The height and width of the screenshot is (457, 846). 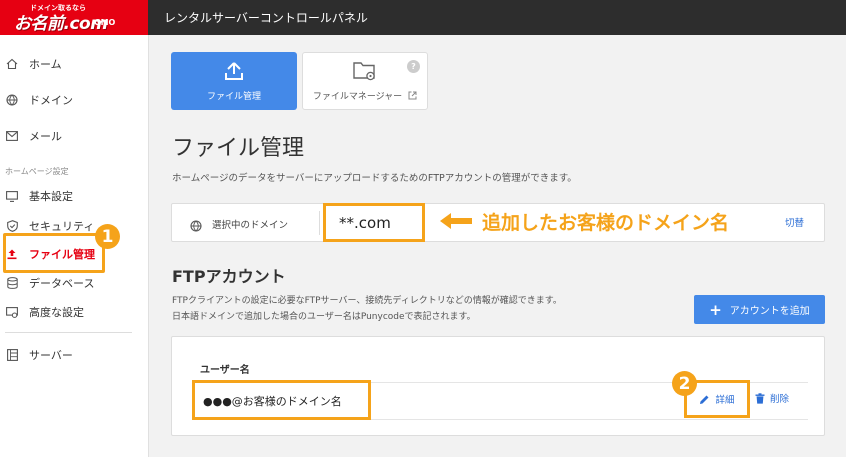 I want to click on database-icon, so click(x=12, y=283).